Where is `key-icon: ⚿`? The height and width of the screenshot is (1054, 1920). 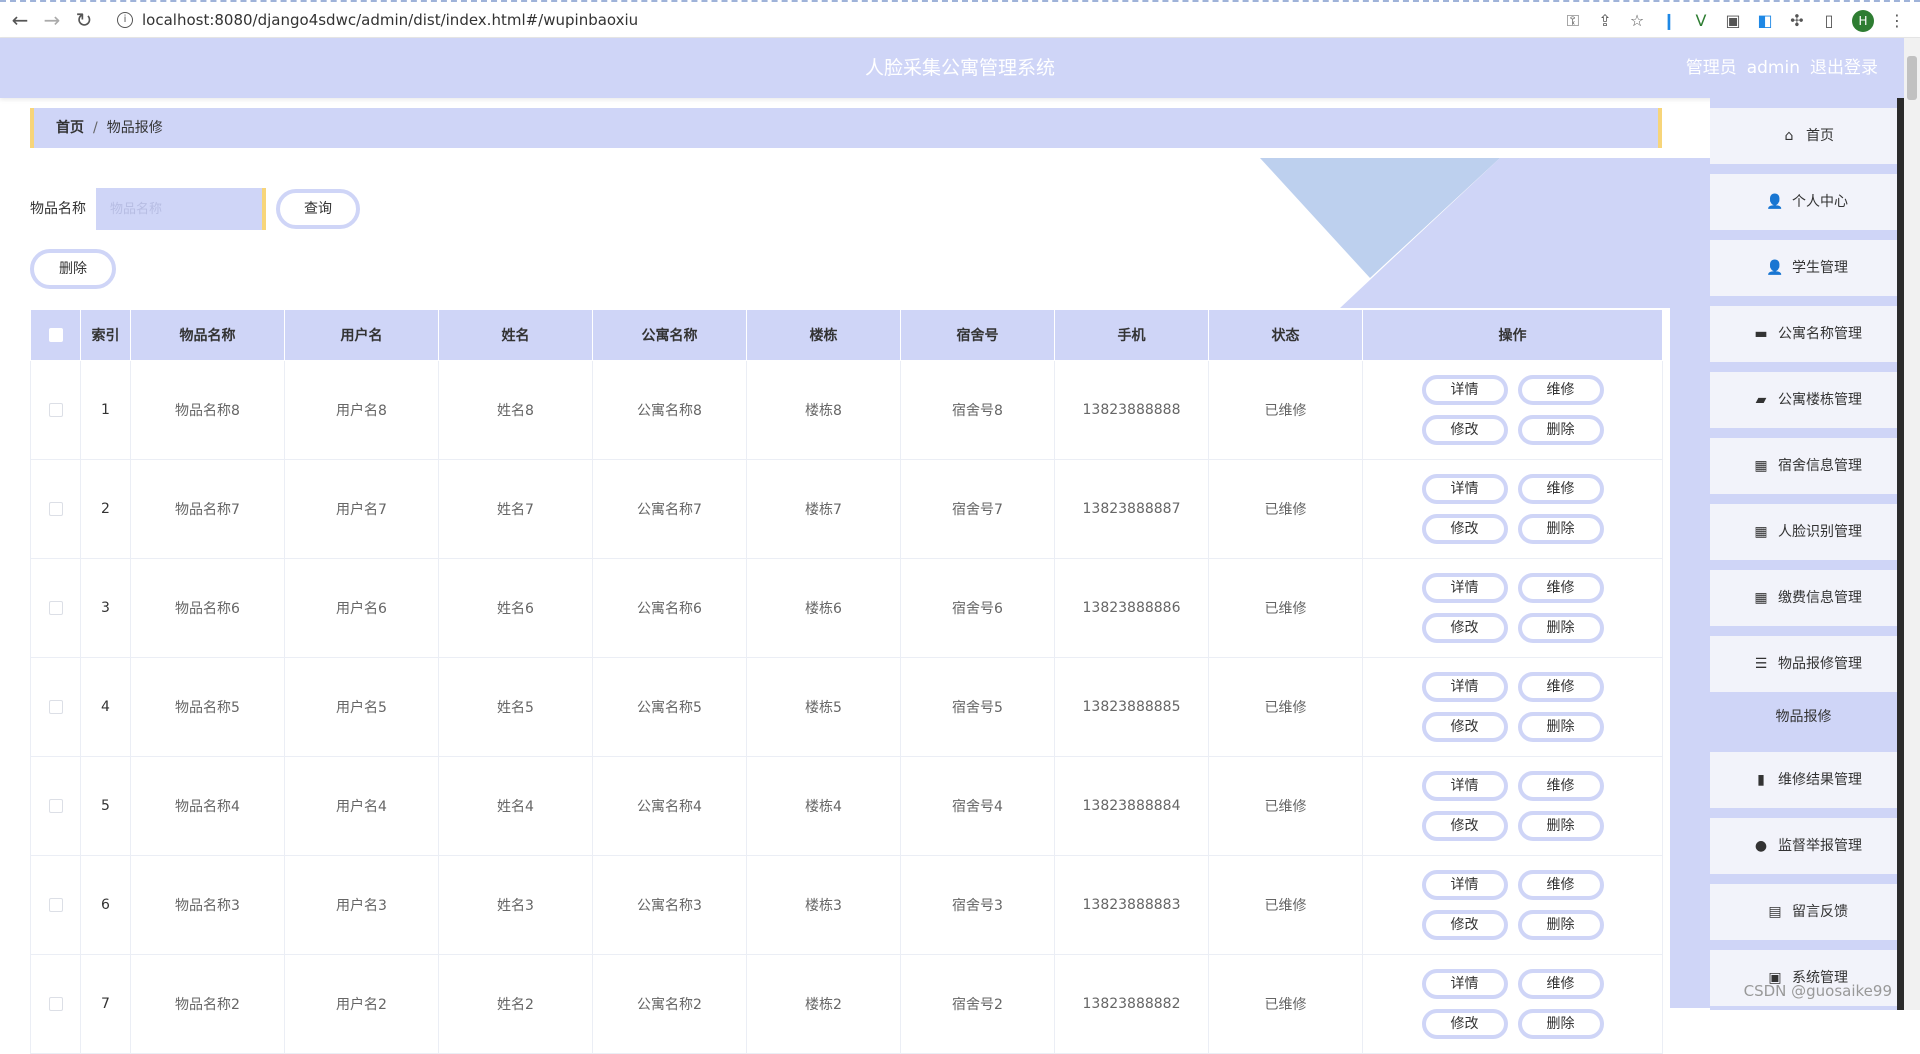 key-icon: ⚿ is located at coordinates (1573, 21).